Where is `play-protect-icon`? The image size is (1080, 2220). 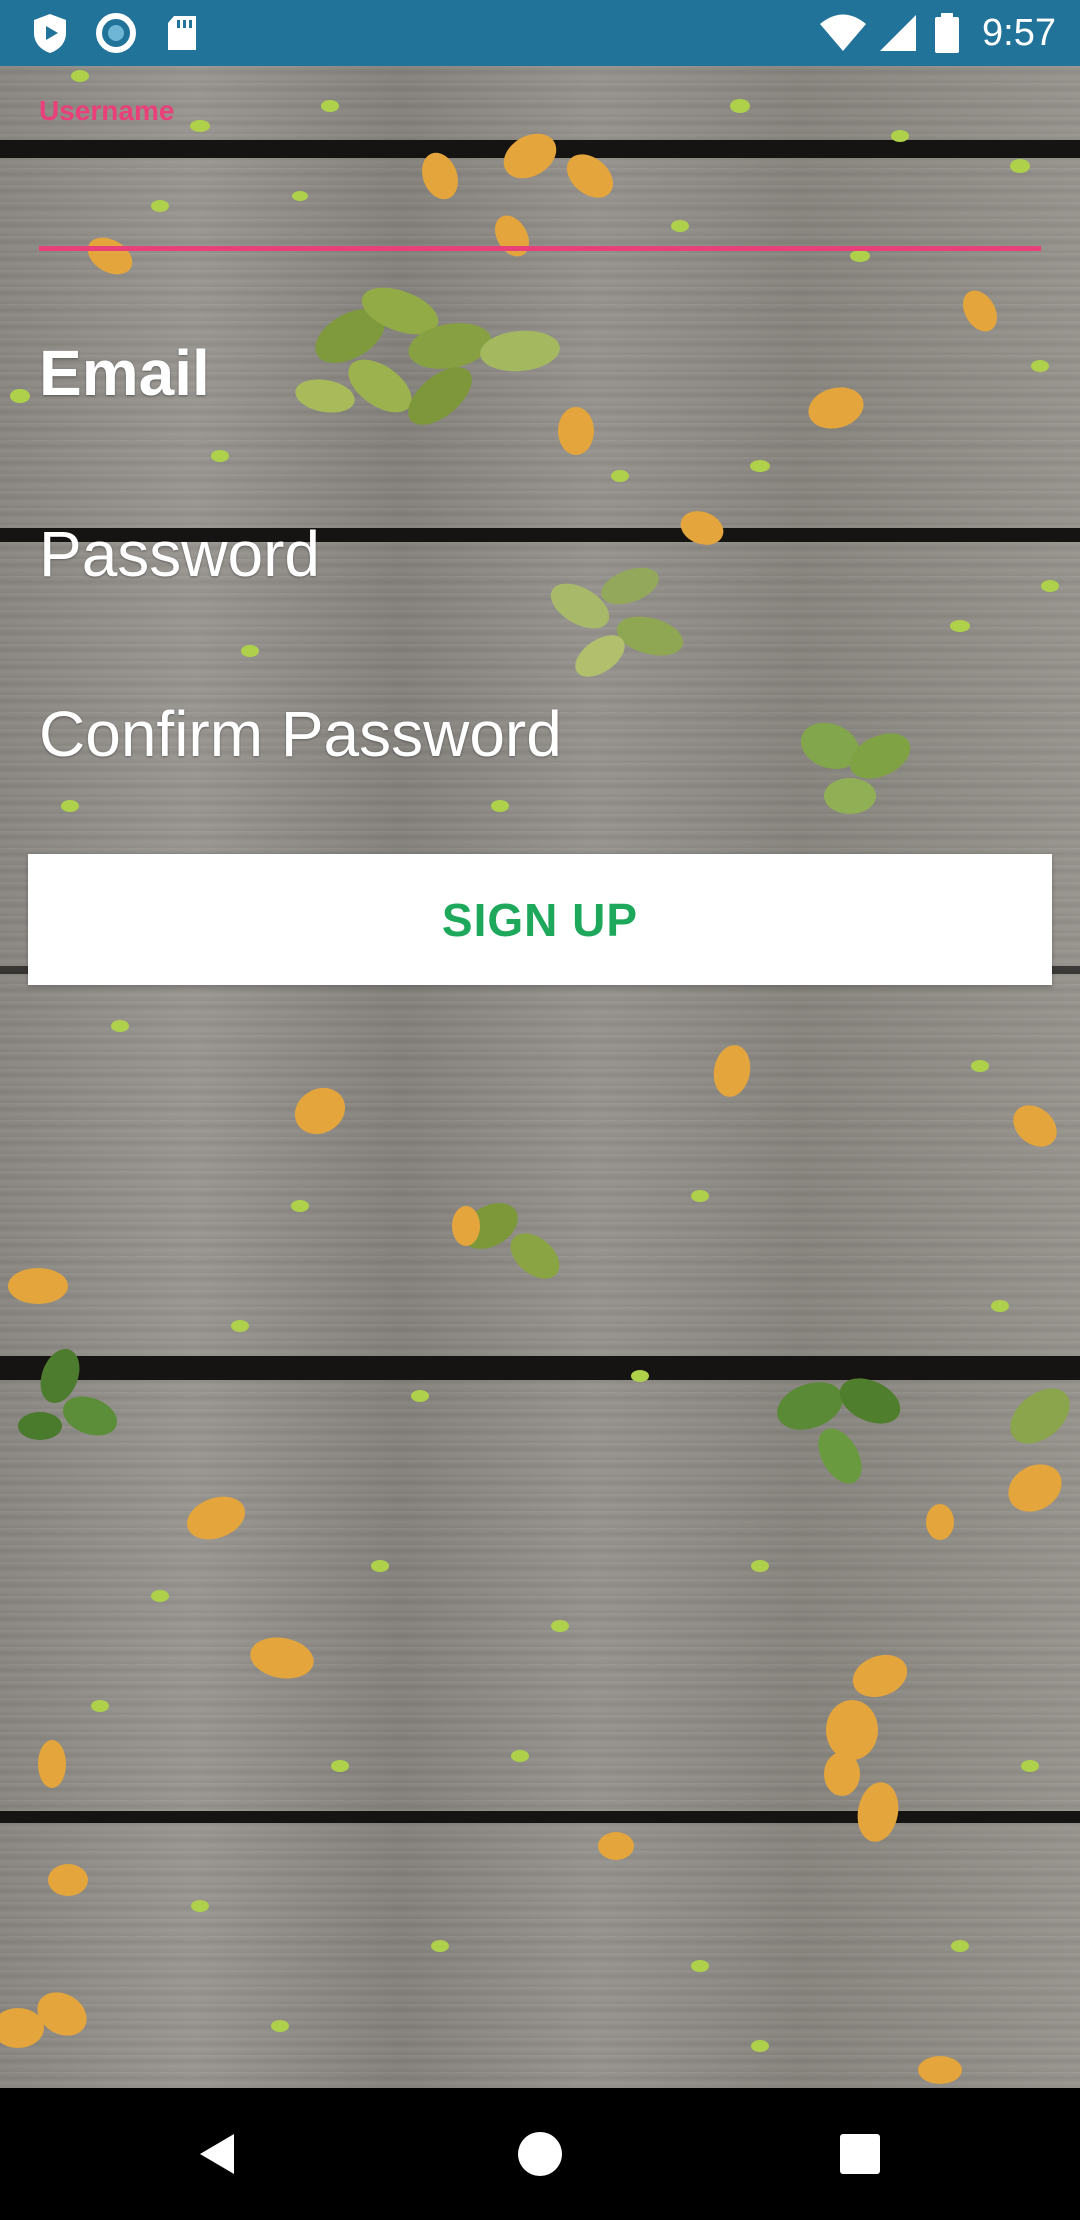 play-protect-icon is located at coordinates (50, 33).